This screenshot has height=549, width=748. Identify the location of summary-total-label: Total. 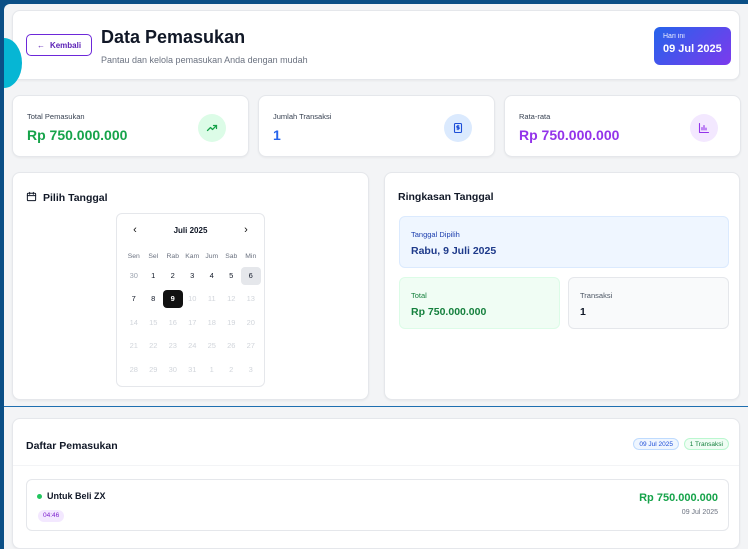
(419, 295).